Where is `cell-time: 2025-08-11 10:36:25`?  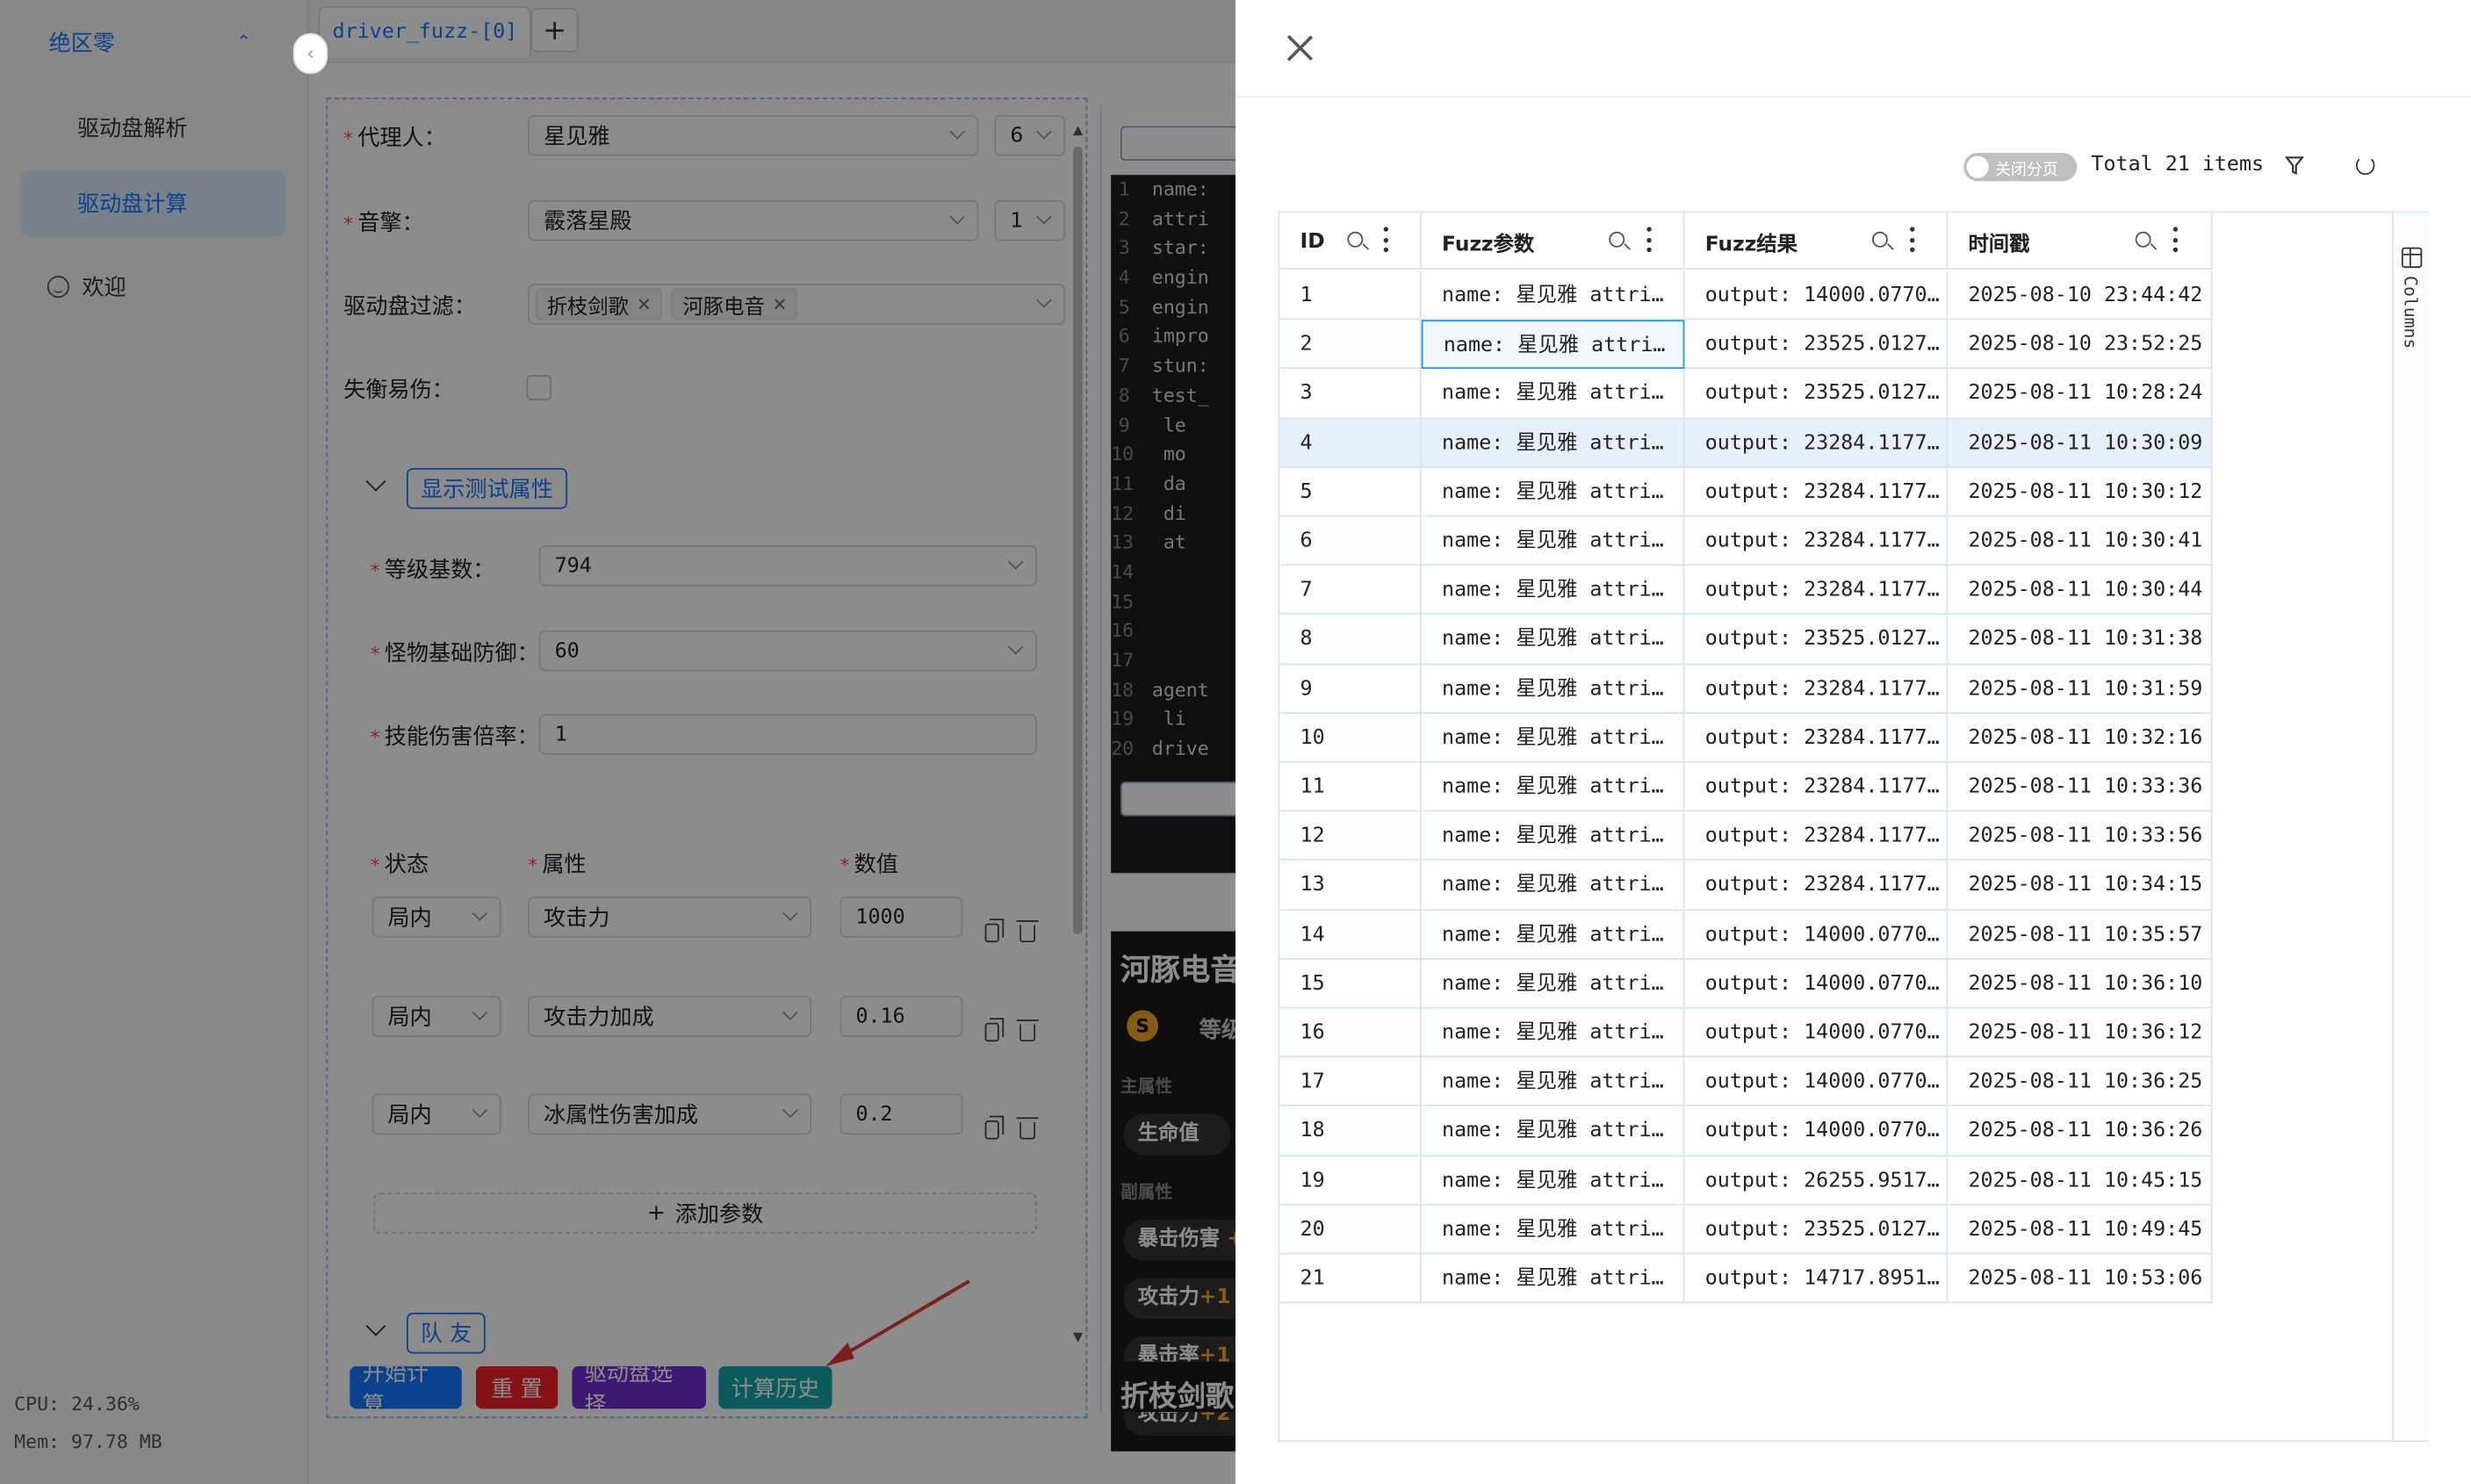 cell-time: 2025-08-11 10:36:25 is located at coordinates (2080, 1082).